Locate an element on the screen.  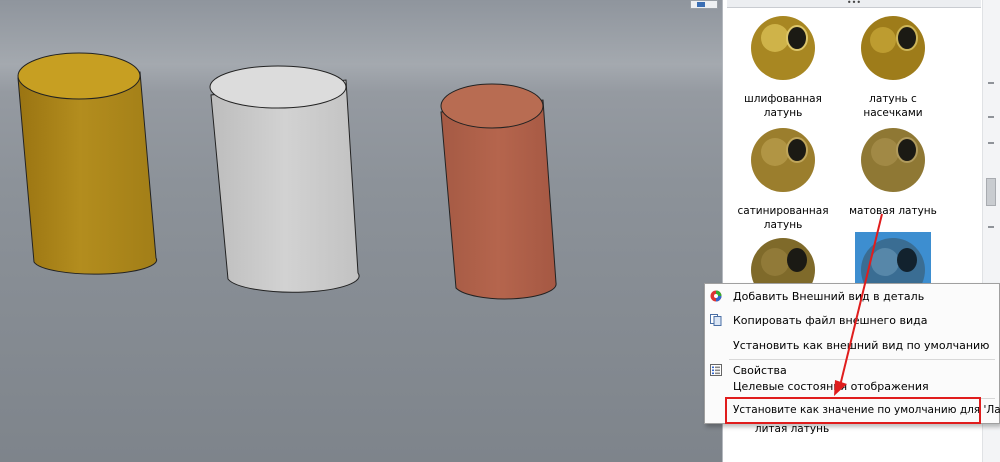
view-toggle-button is located at coordinates (704, 4).